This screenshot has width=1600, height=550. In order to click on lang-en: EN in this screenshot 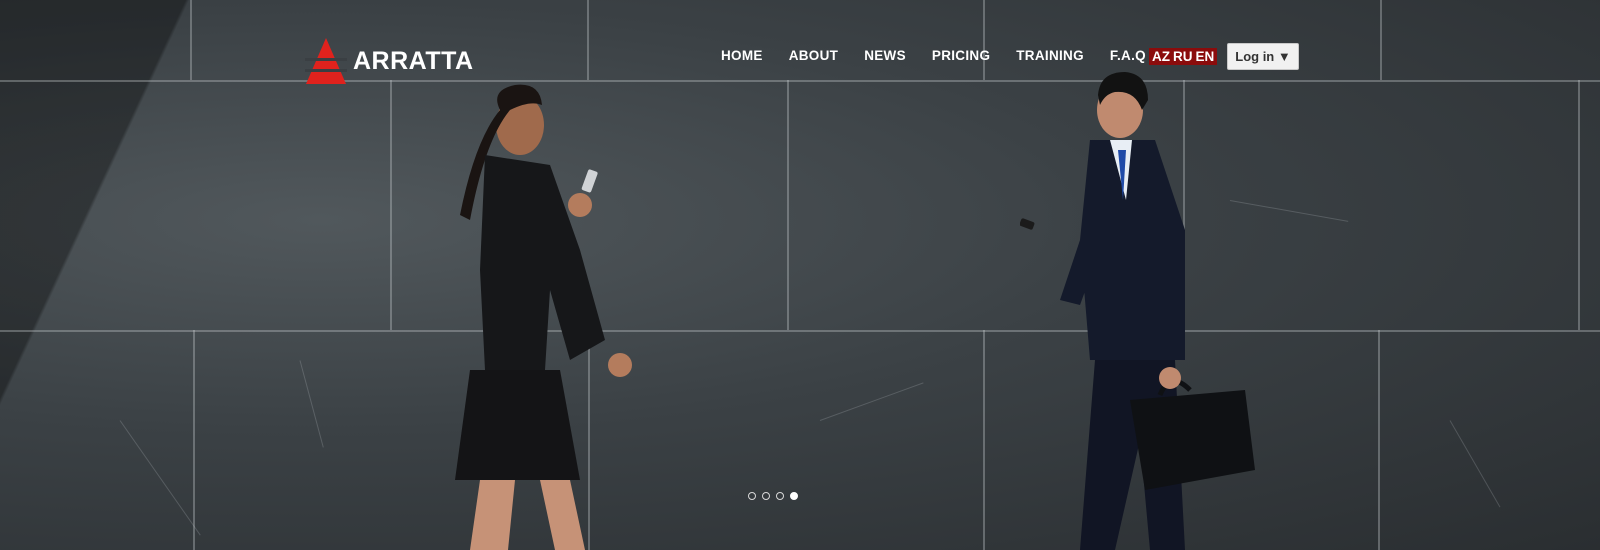, I will do `click(1205, 56)`.